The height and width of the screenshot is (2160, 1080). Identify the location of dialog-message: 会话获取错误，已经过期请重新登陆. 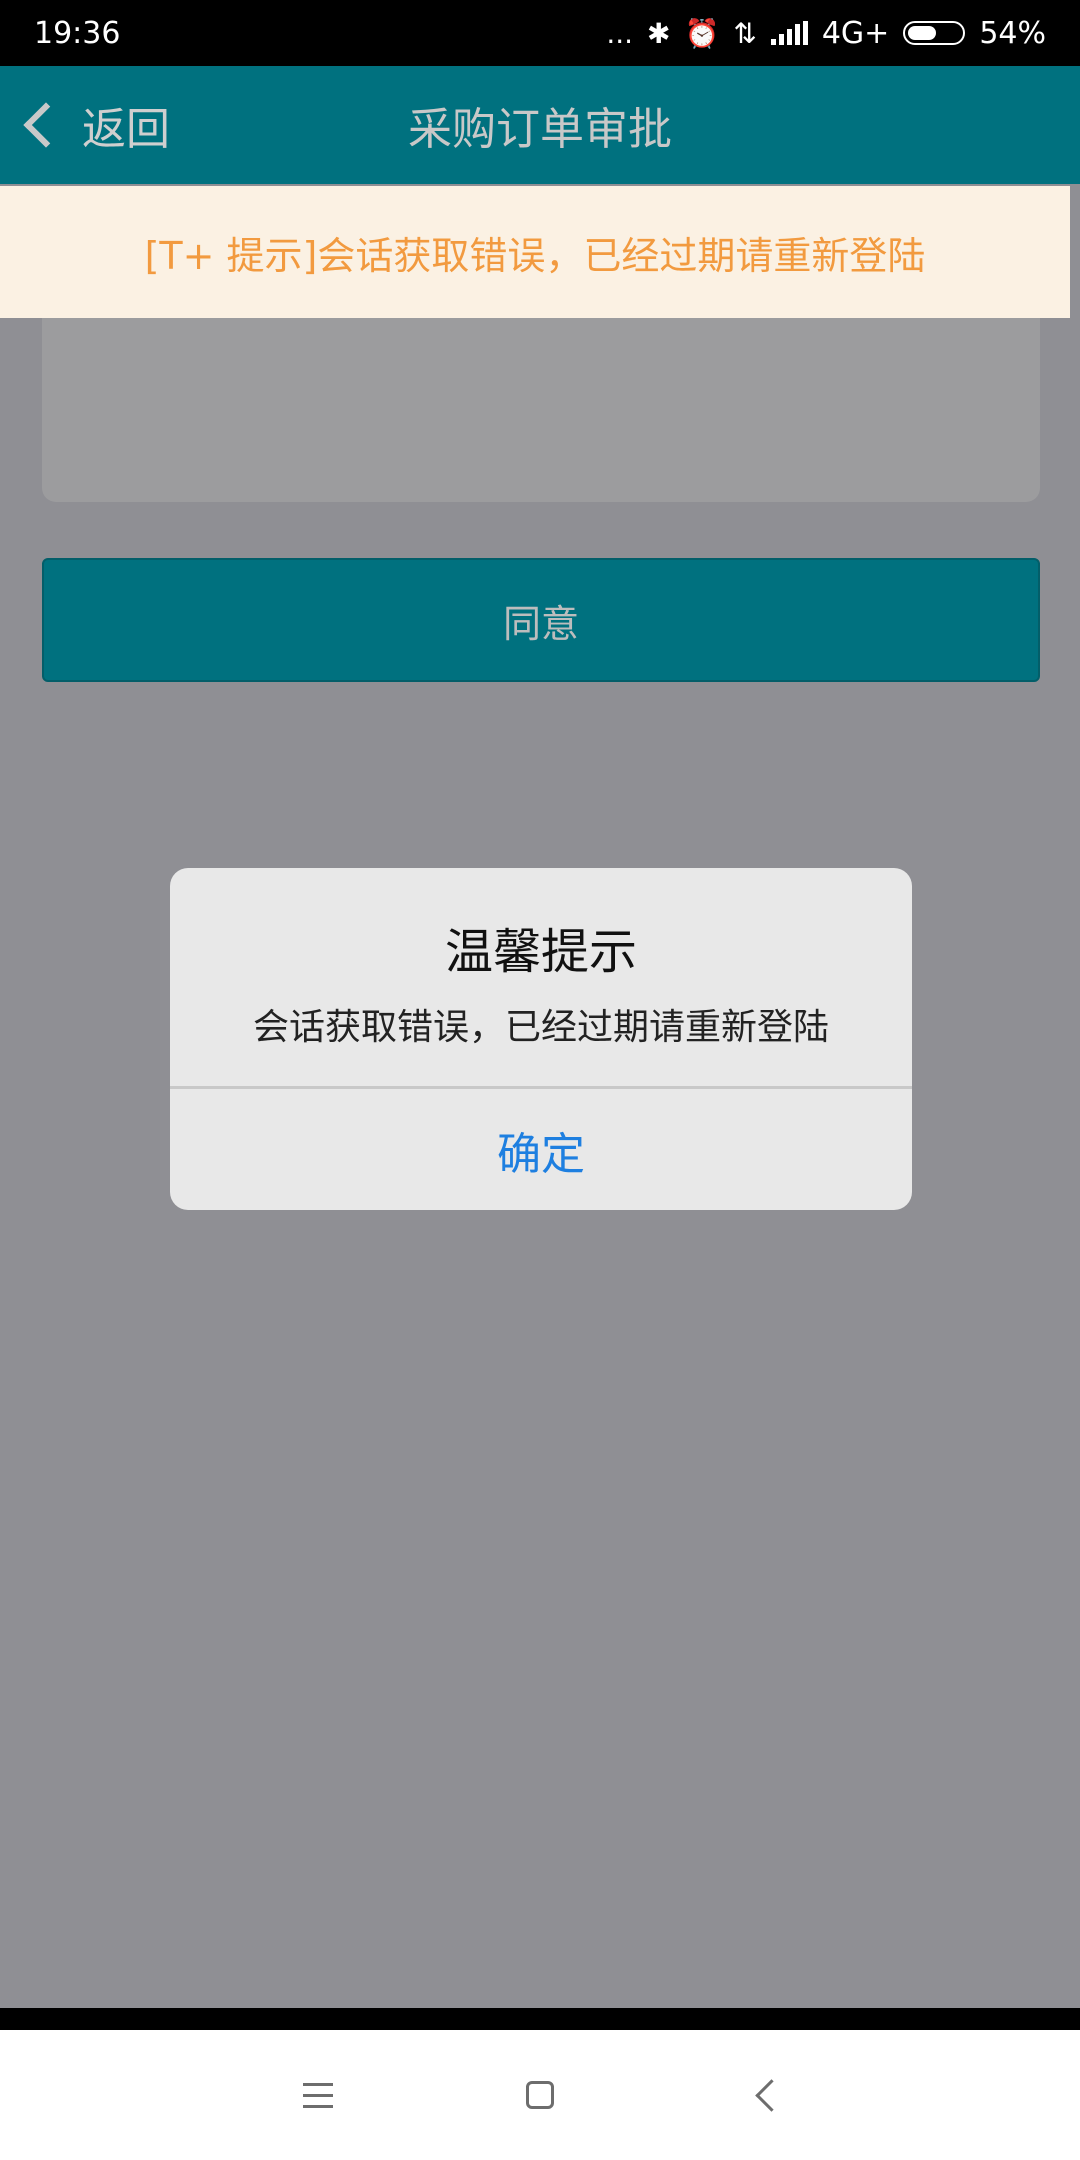
(540, 1027).